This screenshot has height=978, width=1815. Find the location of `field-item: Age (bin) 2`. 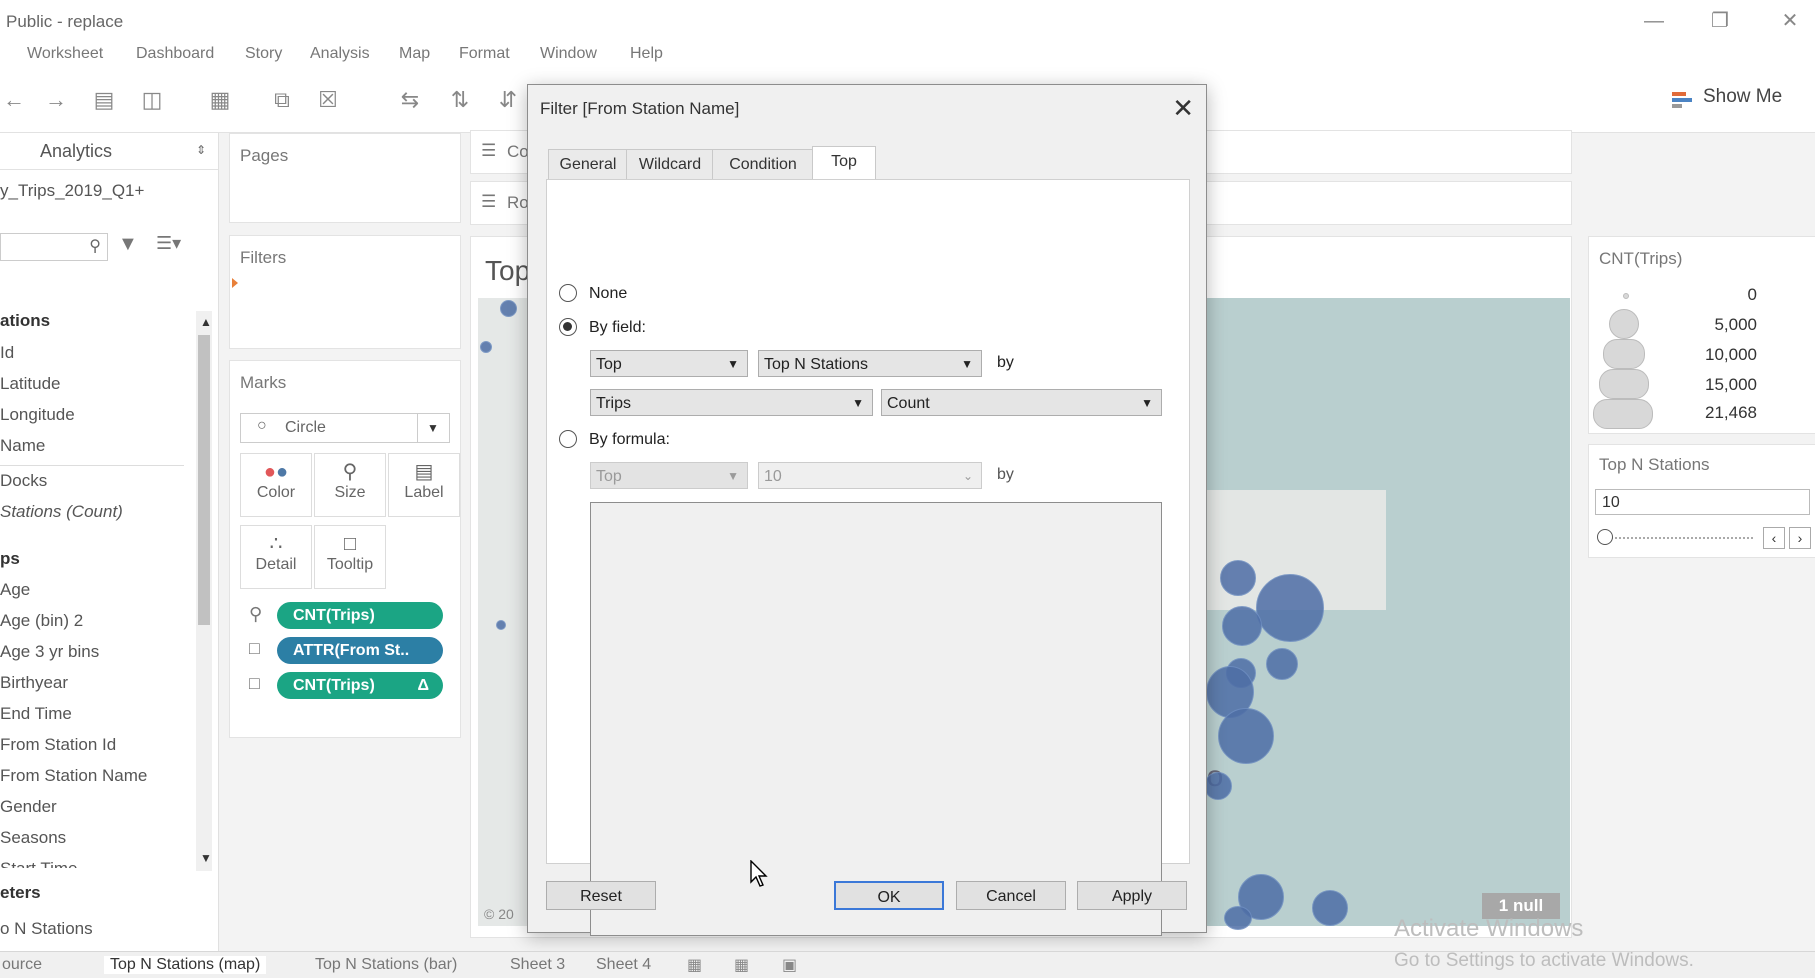

field-item: Age (bin) 2 is located at coordinates (41, 621).